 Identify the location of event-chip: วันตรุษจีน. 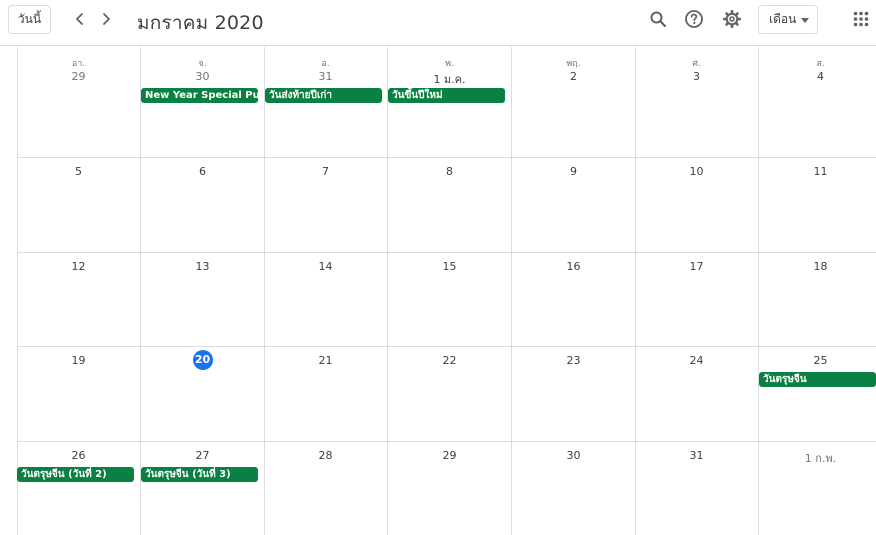
(817, 379).